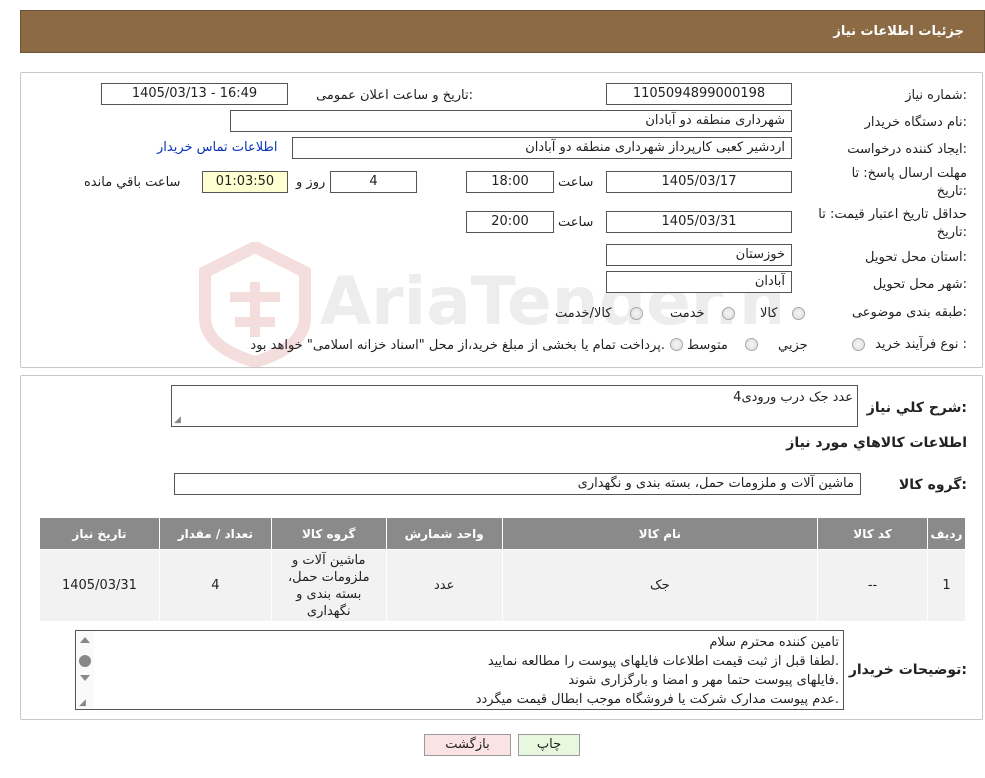 The height and width of the screenshot is (778, 985). I want to click on col-row: رديف, so click(946, 533).